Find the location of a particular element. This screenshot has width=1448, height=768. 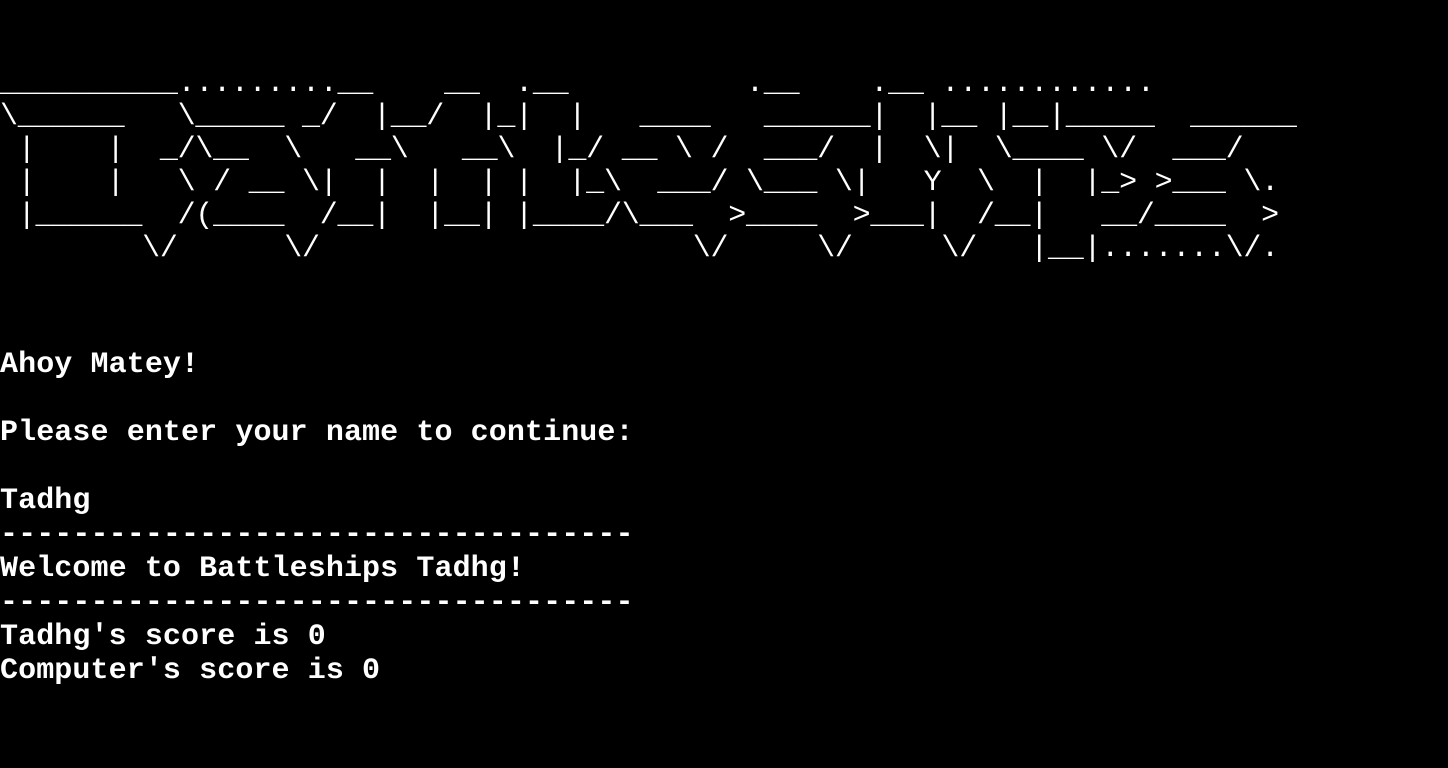

banner-line: \/ \/ \/ \/ \/ |__|.......\/. is located at coordinates (639, 249).